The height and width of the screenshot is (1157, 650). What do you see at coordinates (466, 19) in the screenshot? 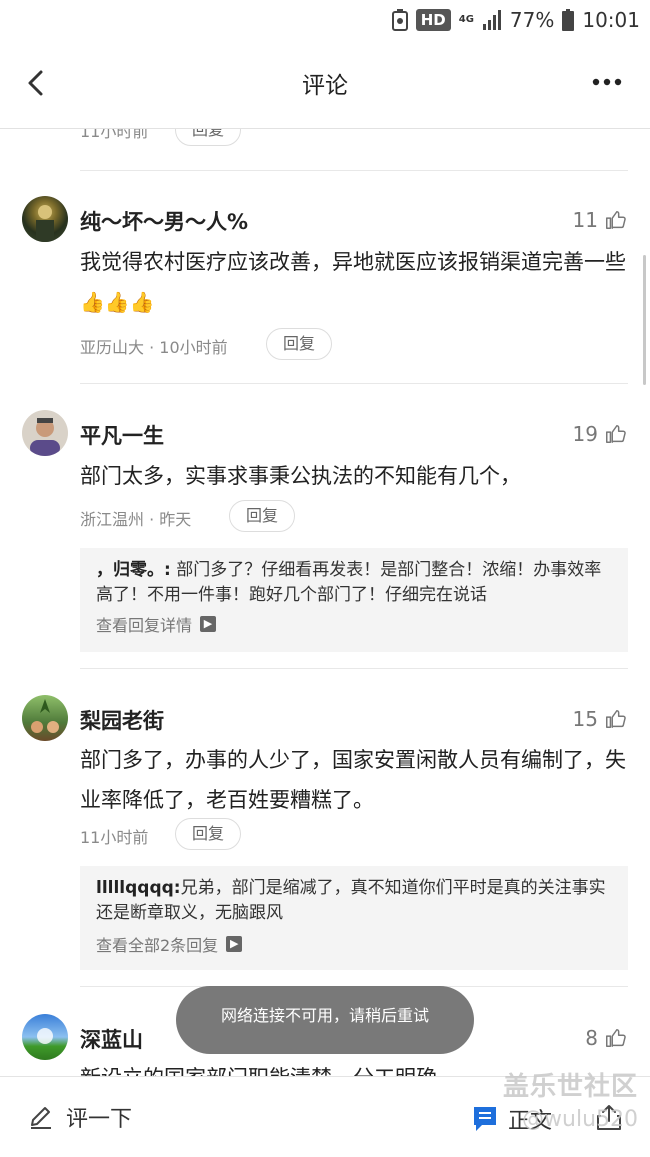
I see `network-type: 4G` at bounding box center [466, 19].